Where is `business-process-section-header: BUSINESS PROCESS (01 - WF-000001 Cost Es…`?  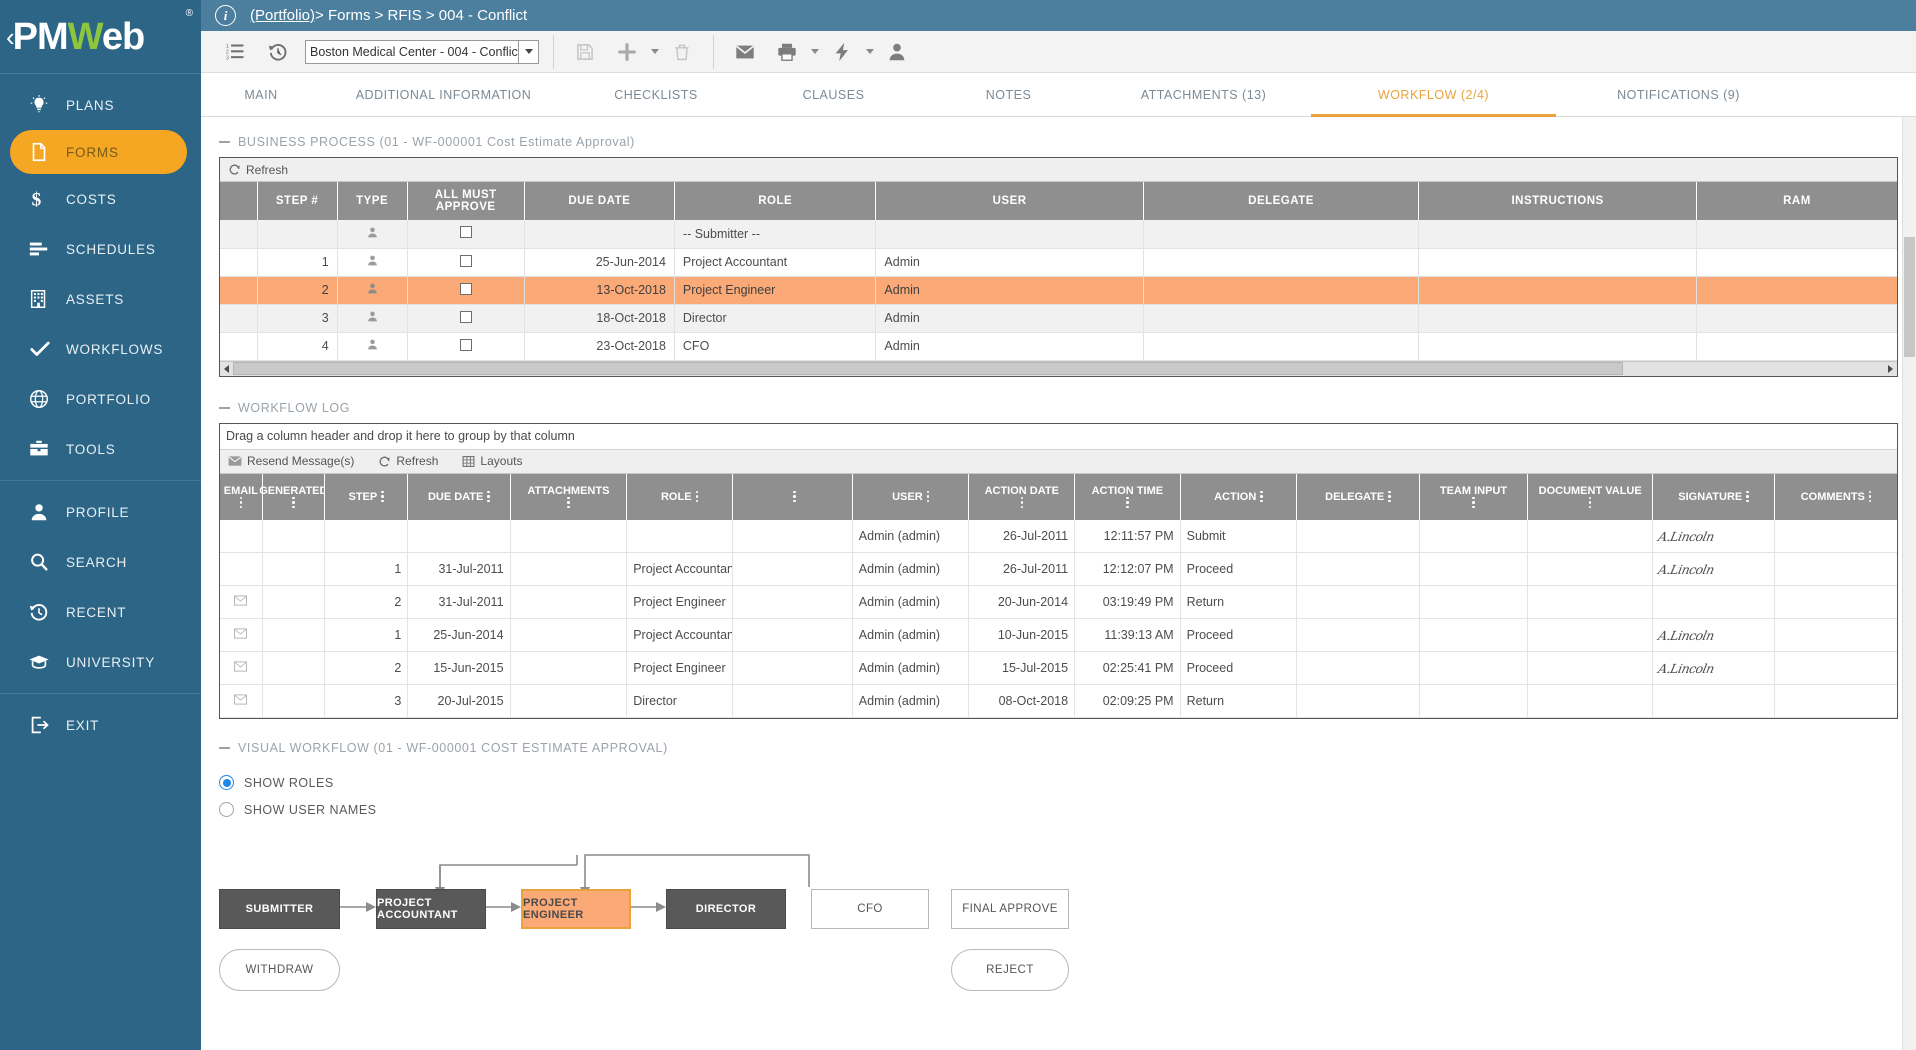
business-process-section-header: BUSINESS PROCESS (01 - WF-000001 Cost Es… is located at coordinates (1058, 137).